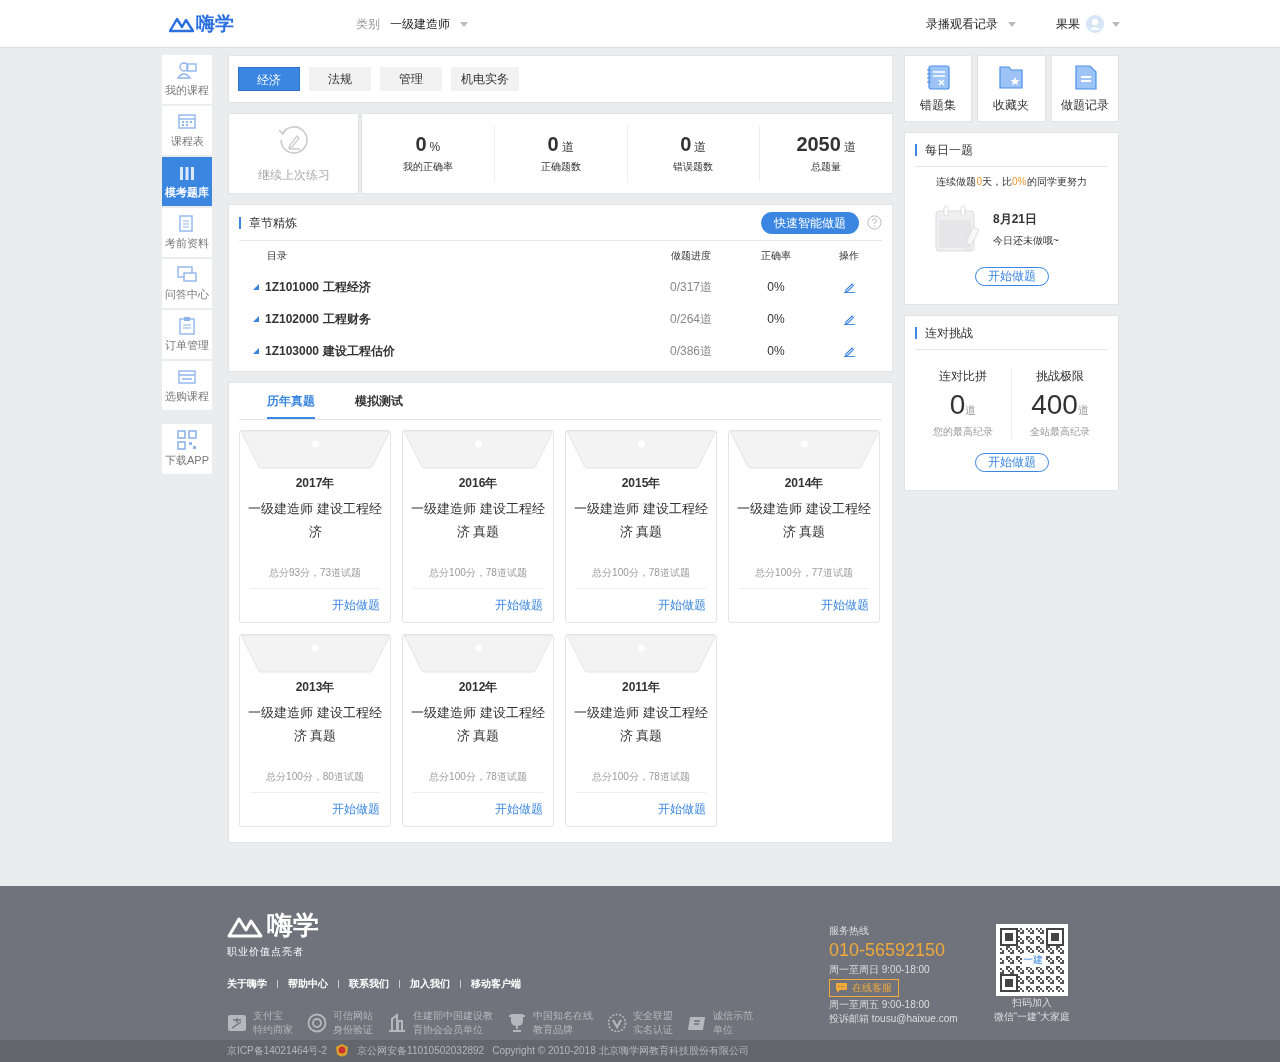 Image resolution: width=1280 pixels, height=1062 pixels. I want to click on footer-link: 移动客户端, so click(496, 984).